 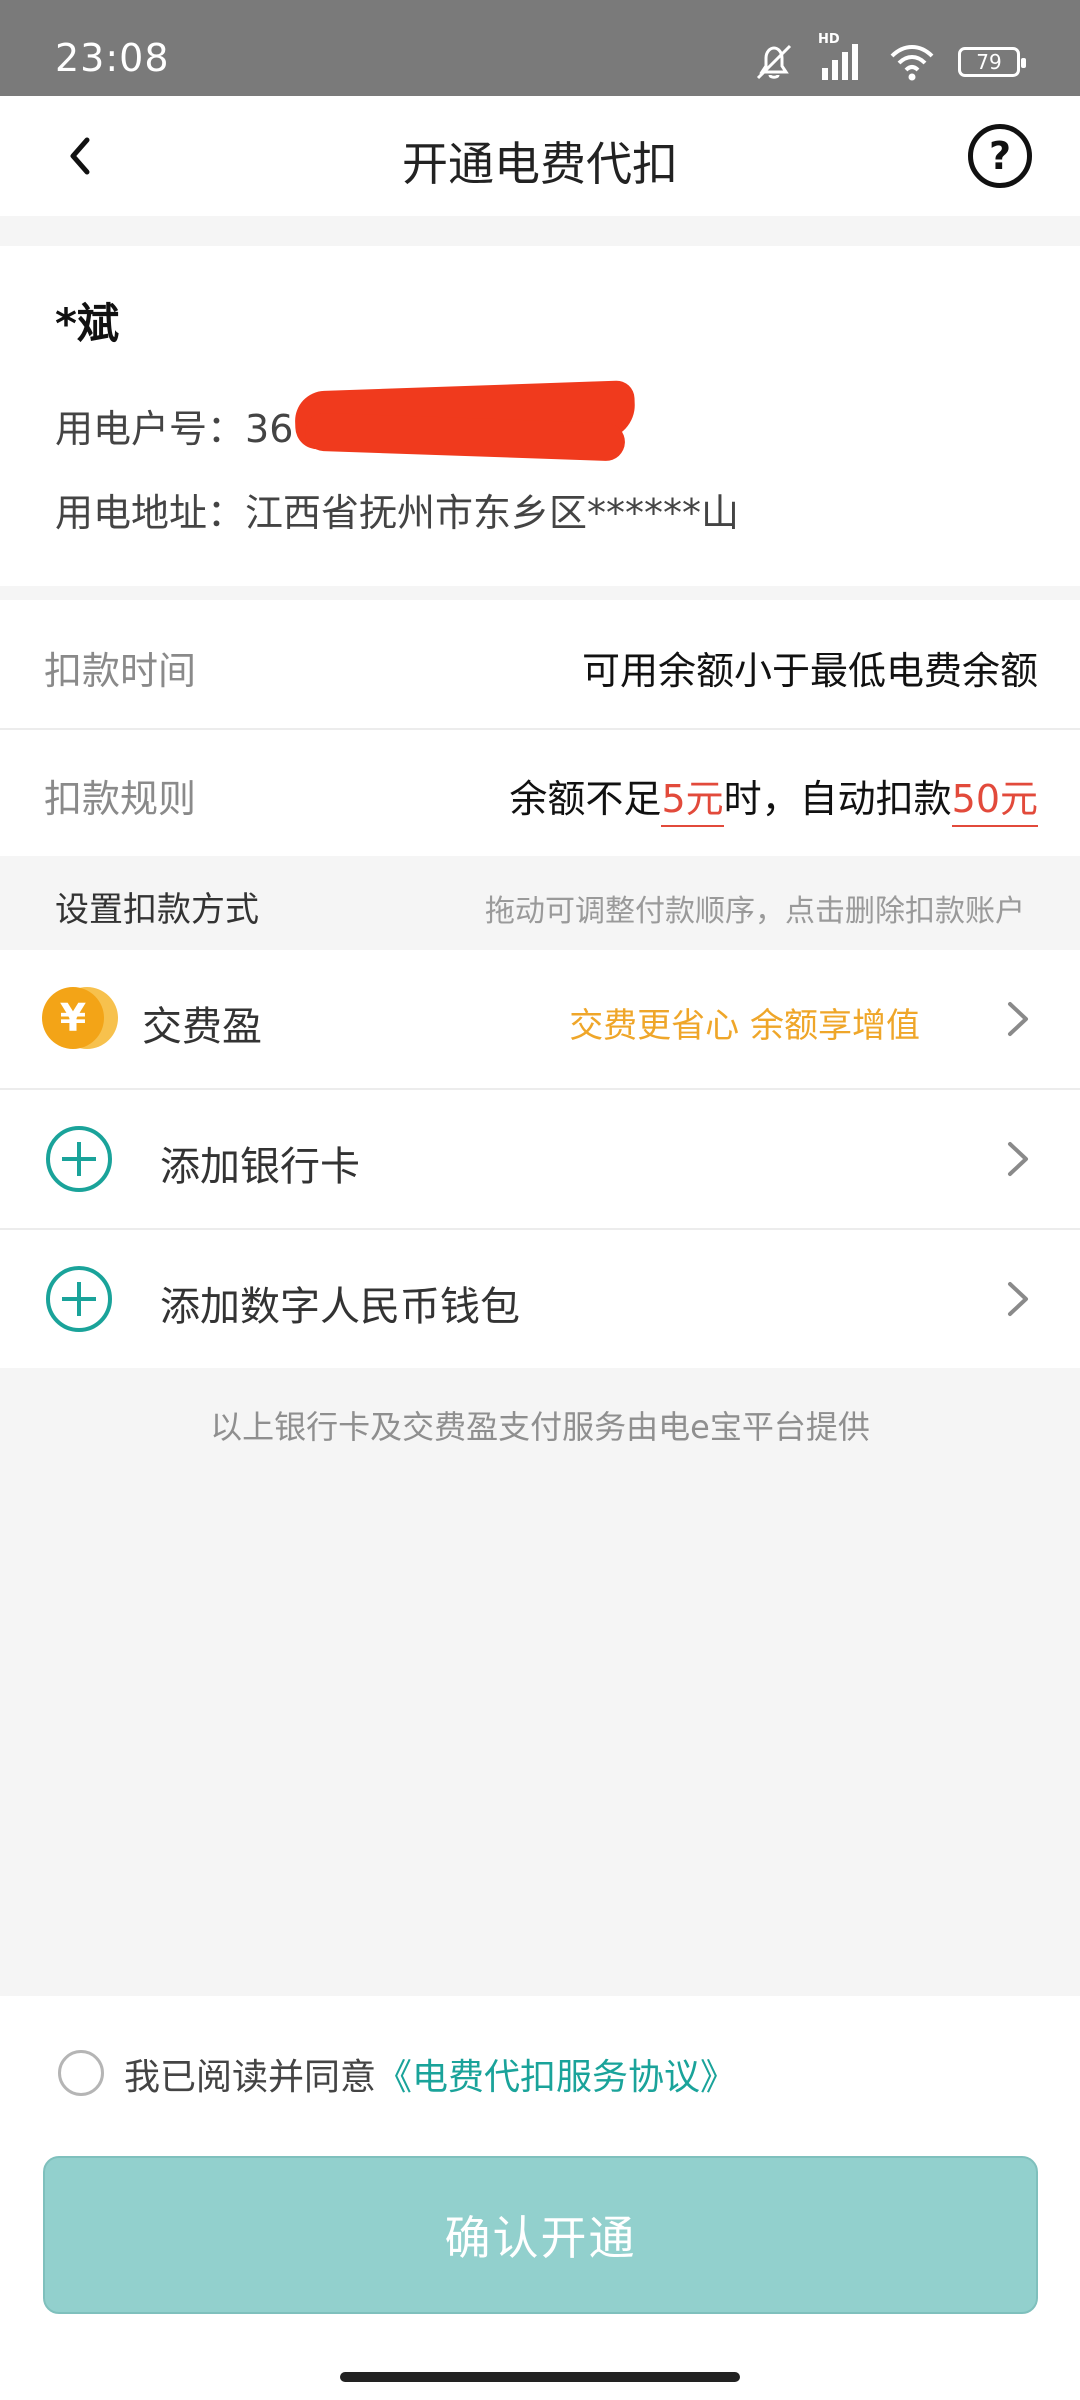 What do you see at coordinates (989, 62) in the screenshot?
I see `battery-level: 79` at bounding box center [989, 62].